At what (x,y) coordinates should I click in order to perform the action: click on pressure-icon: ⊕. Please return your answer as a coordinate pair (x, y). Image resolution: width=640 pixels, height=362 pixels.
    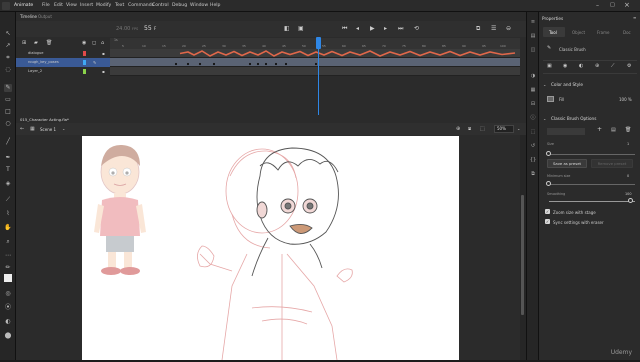
    Looking at the image, I should click on (597, 66).